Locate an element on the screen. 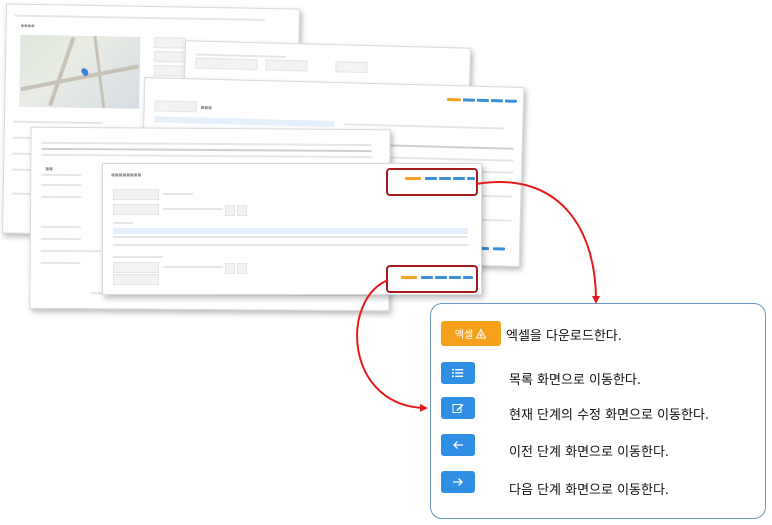 This screenshot has width=772, height=525. previous-step-button is located at coordinates (458, 445).